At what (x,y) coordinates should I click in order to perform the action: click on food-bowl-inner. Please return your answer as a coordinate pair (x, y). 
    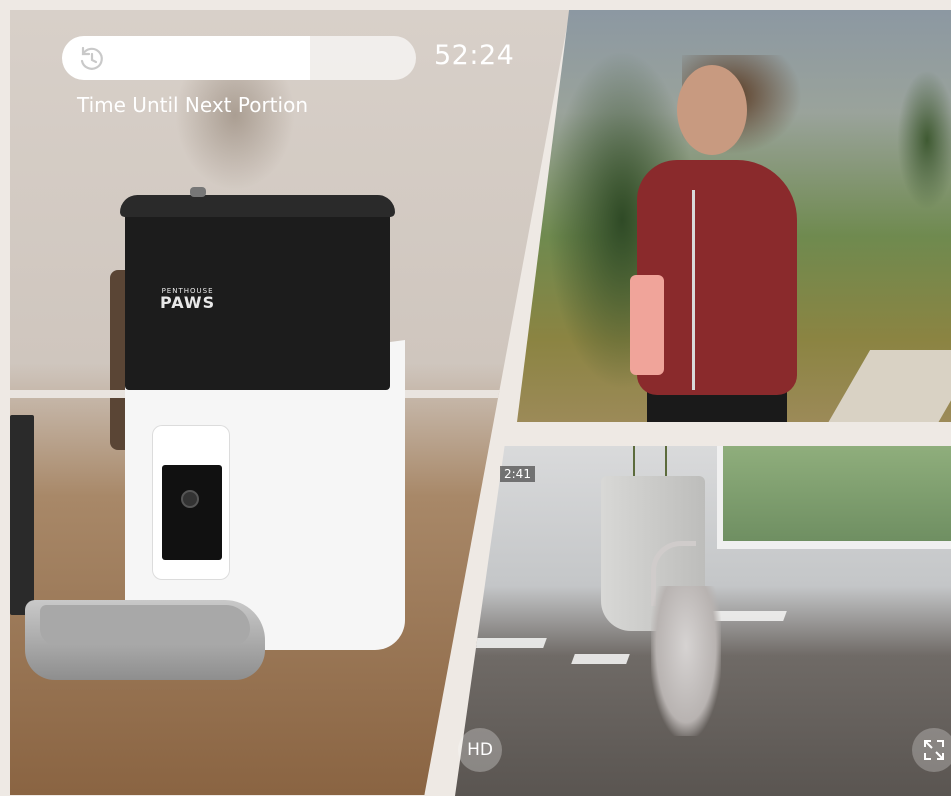
    Looking at the image, I should click on (145, 625).